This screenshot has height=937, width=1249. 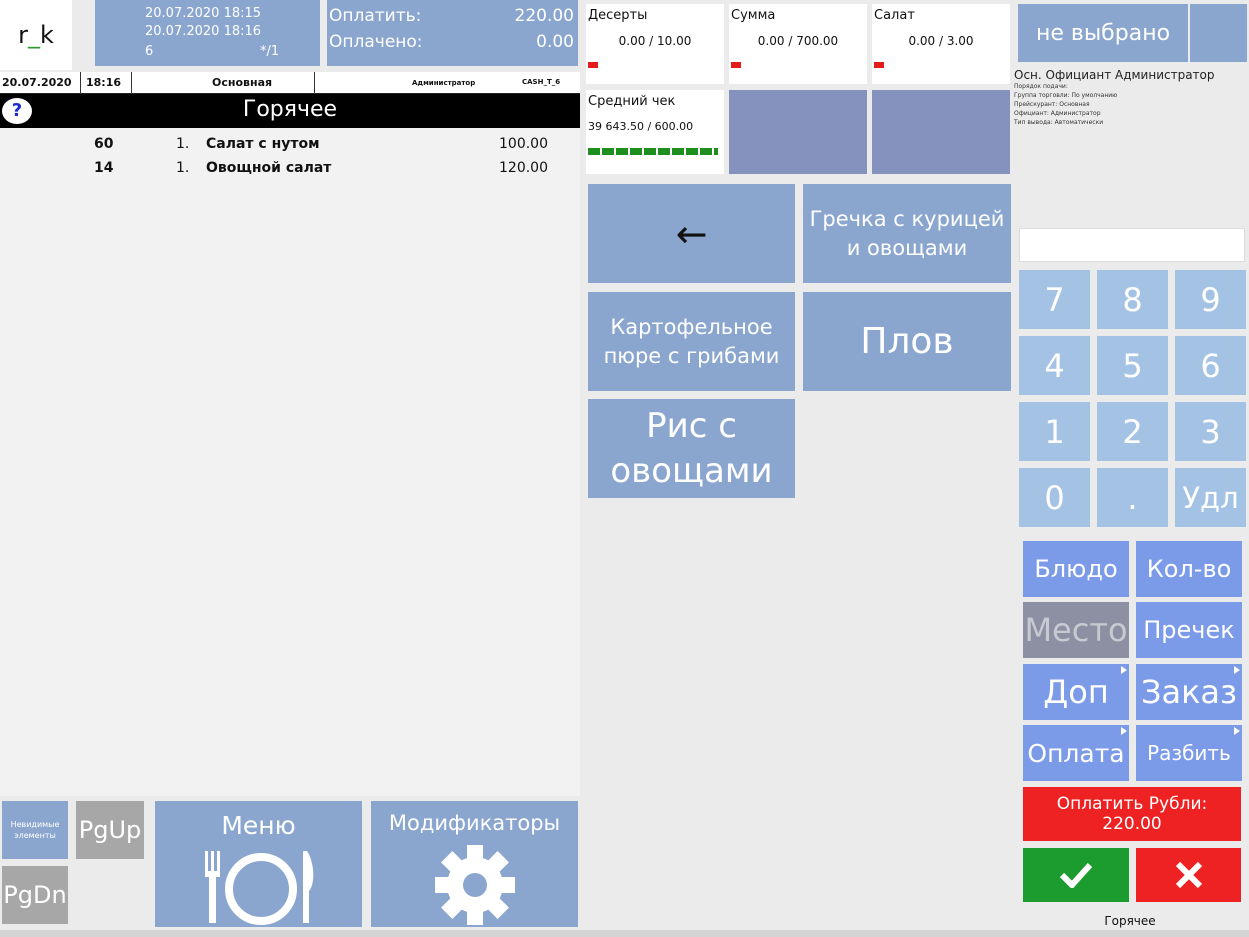 I want to click on order-user: Администратор, so click(x=444, y=83).